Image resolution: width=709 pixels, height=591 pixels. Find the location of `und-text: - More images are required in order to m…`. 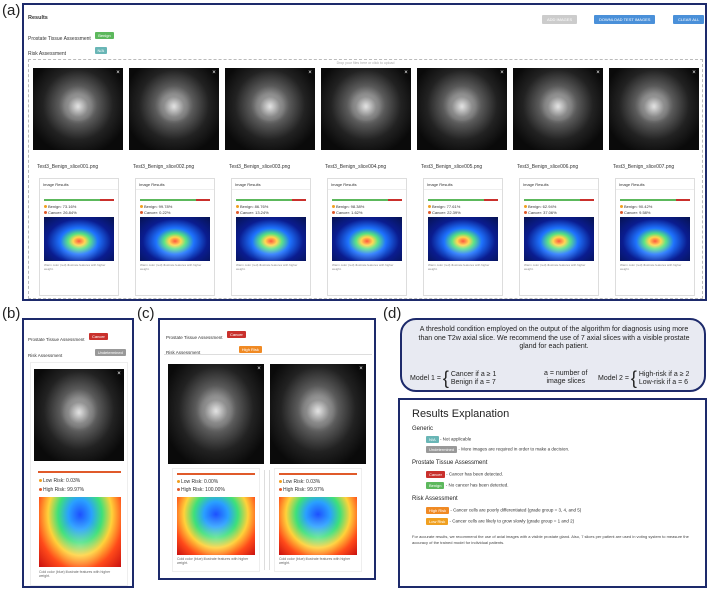

und-text: - More images are required in order to m… is located at coordinates (514, 449).